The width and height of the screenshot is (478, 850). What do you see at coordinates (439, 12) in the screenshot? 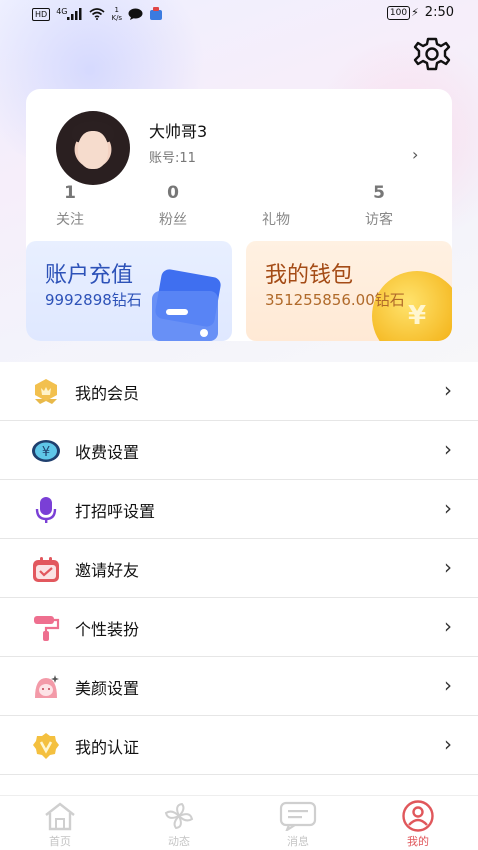
I see `clock: 2:50` at bounding box center [439, 12].